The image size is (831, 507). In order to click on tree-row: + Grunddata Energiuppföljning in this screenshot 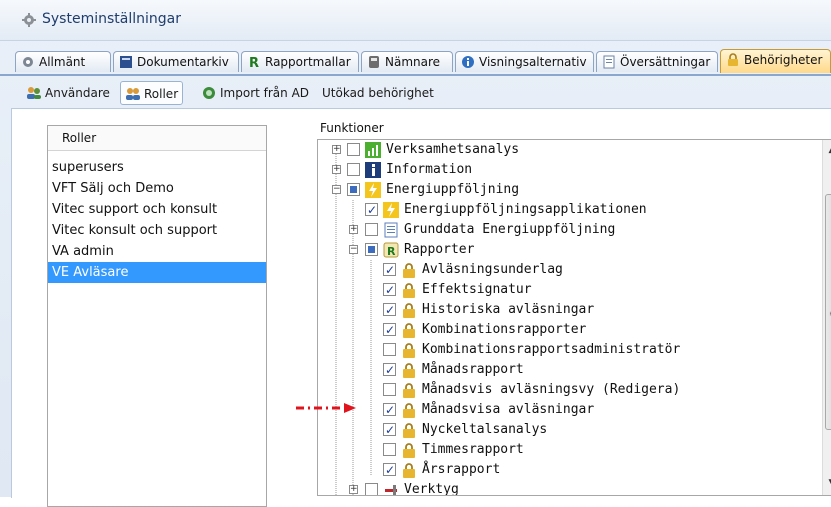, I will do `click(565, 230)`.